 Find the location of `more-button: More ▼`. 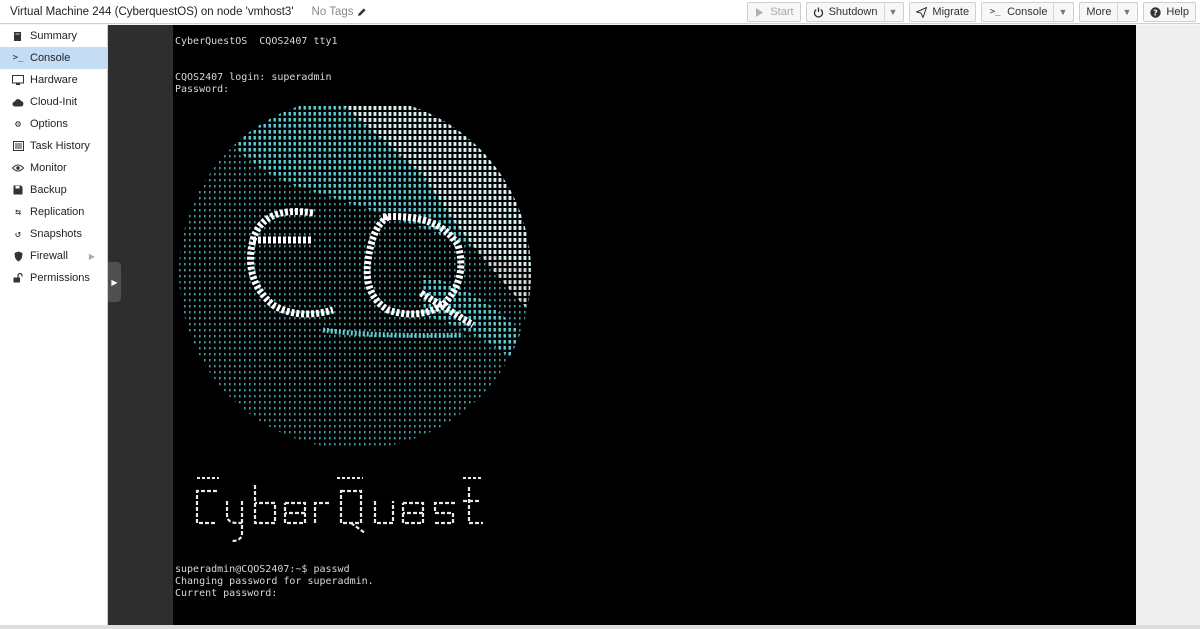

more-button: More ▼ is located at coordinates (1109, 12).